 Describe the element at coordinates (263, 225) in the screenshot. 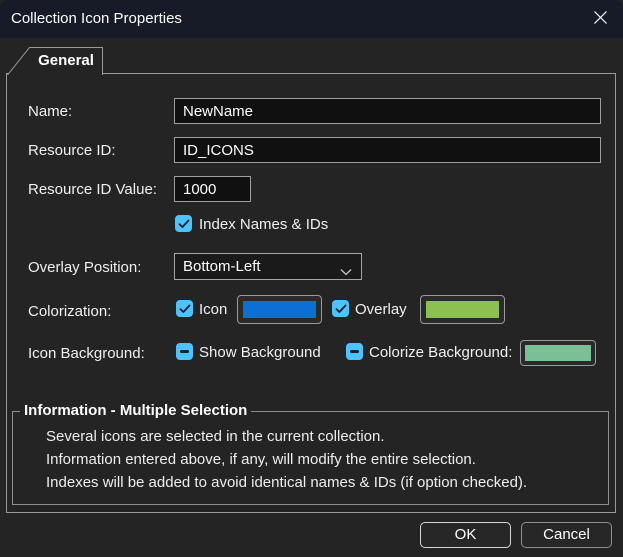

I see `index-names-label: Index Names & IDs` at that location.